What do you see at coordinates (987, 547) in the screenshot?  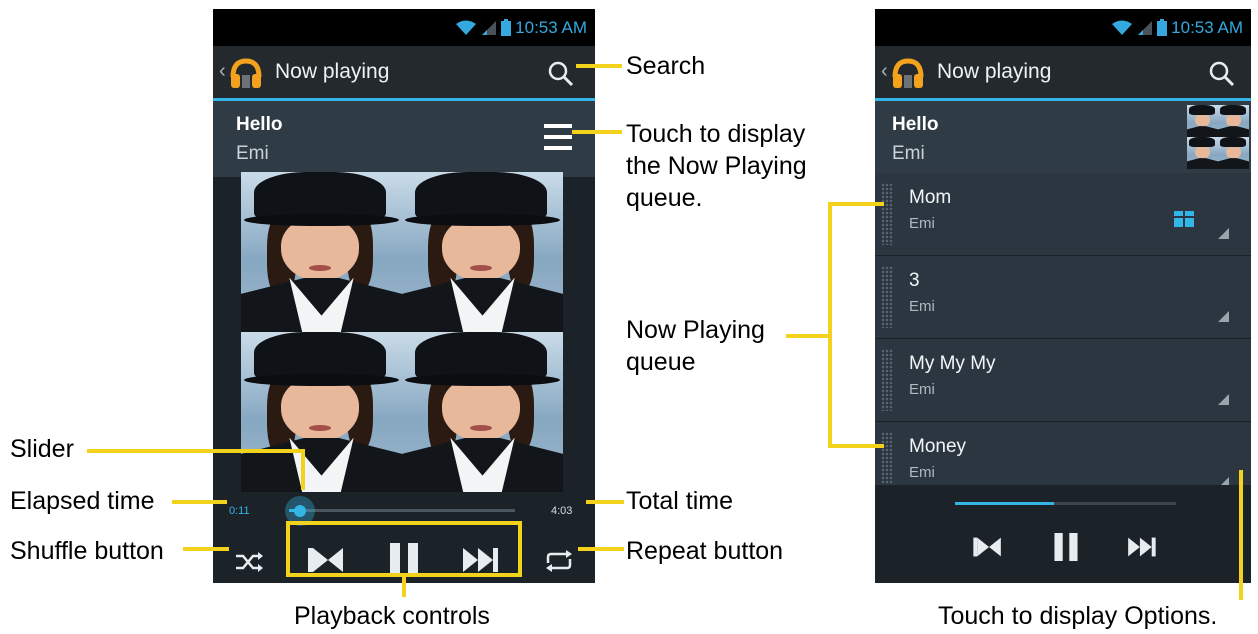 I see `previous-icon` at bounding box center [987, 547].